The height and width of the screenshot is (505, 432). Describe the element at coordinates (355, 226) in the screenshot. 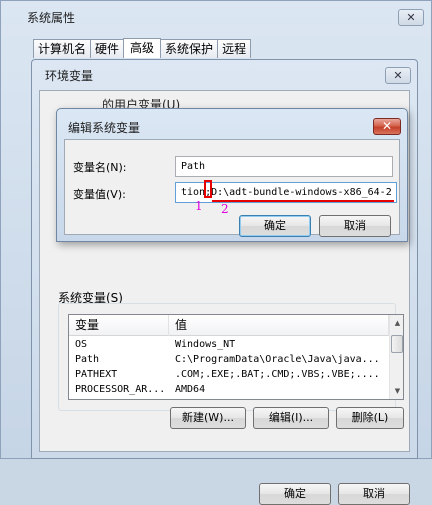

I see `edit-cancel-button: 取消` at that location.